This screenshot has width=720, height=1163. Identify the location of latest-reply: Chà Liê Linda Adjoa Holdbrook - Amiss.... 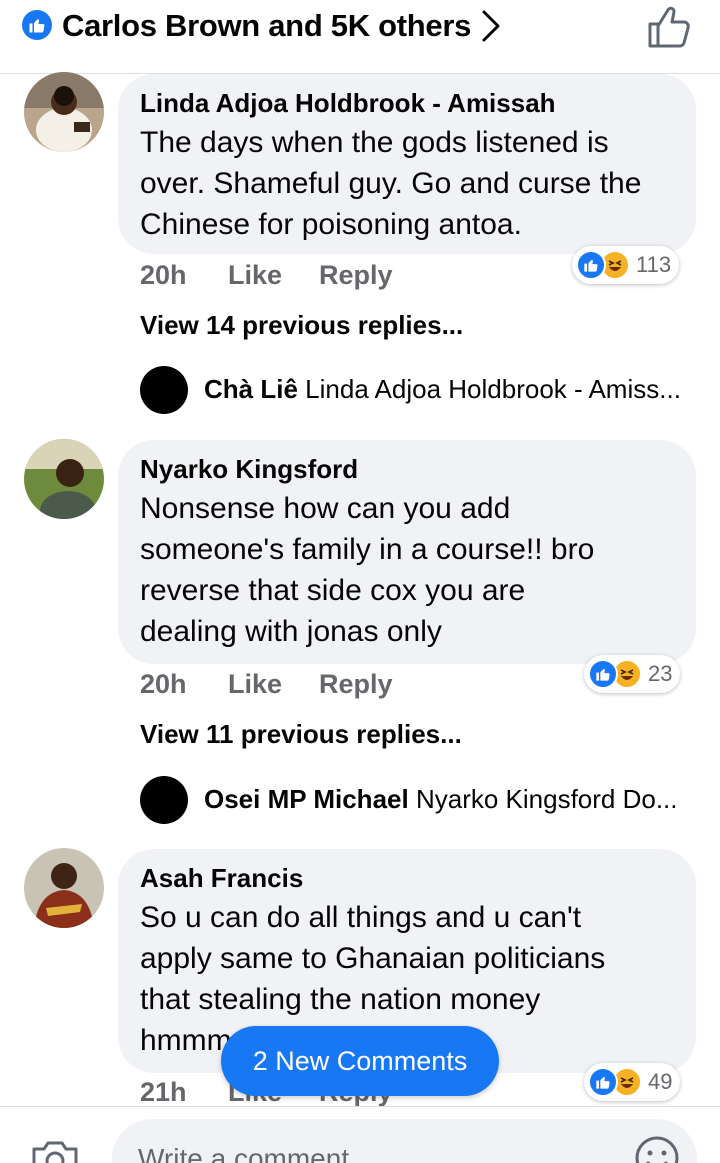
(420, 390).